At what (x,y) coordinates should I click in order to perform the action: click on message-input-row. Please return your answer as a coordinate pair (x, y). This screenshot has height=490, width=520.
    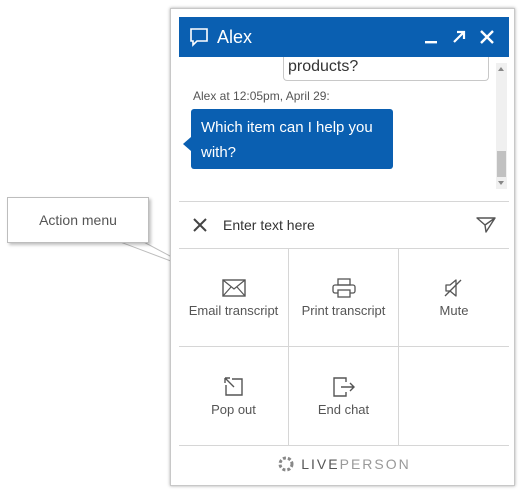
    Looking at the image, I should click on (344, 225).